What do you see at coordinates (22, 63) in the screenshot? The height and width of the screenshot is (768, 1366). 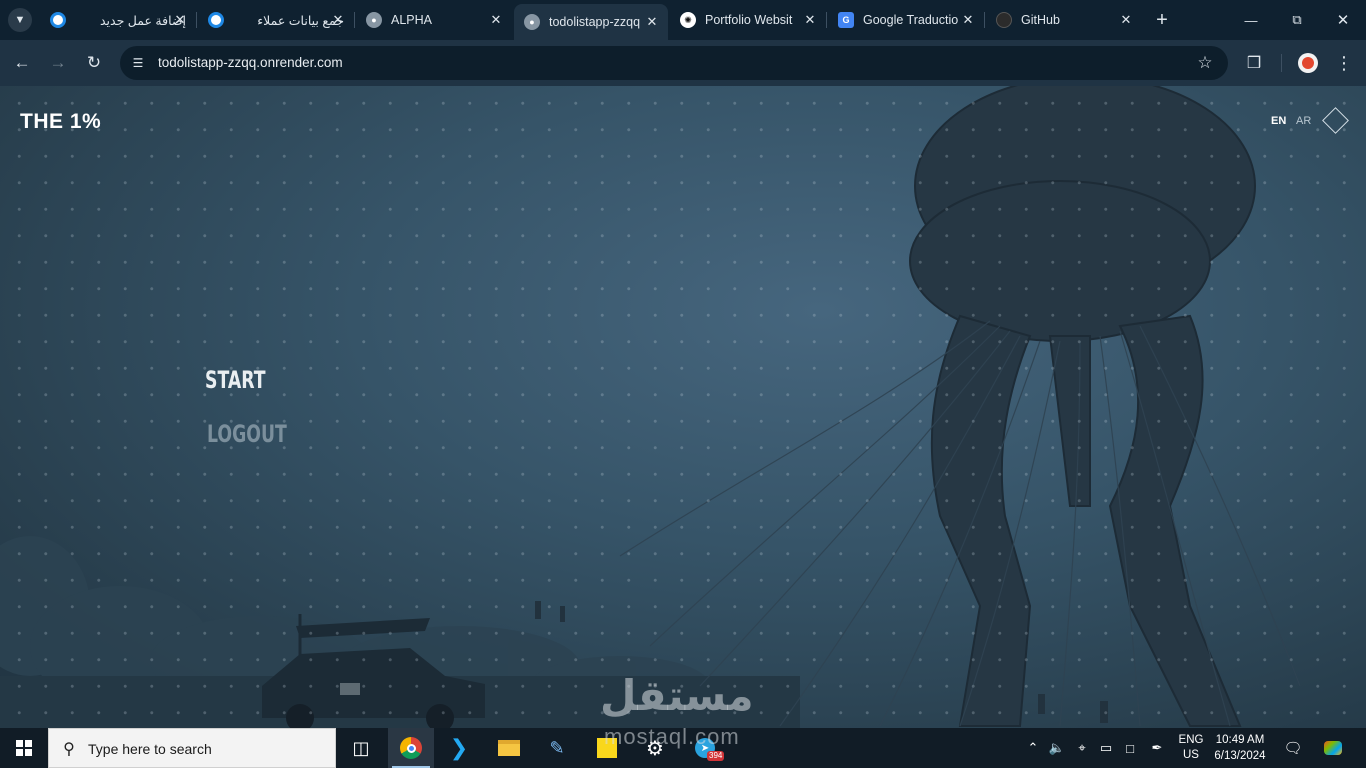 I see `back-arrow-icon: ←` at bounding box center [22, 63].